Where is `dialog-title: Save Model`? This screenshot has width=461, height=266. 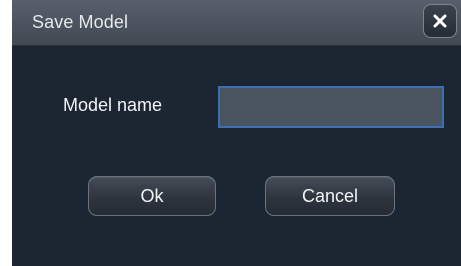 dialog-title: Save Model is located at coordinates (80, 22).